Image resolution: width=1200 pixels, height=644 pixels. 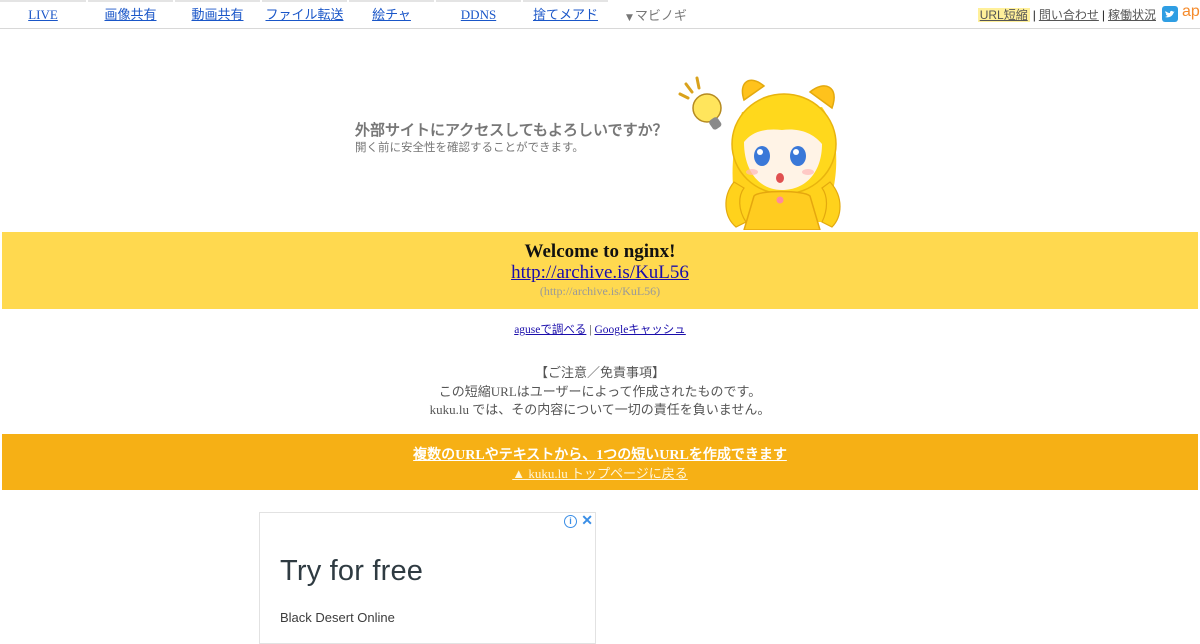 I want to click on create-short-url-link: 複数のURLやテキストから、1つの短いURLを作成できます, so click(x=600, y=454).